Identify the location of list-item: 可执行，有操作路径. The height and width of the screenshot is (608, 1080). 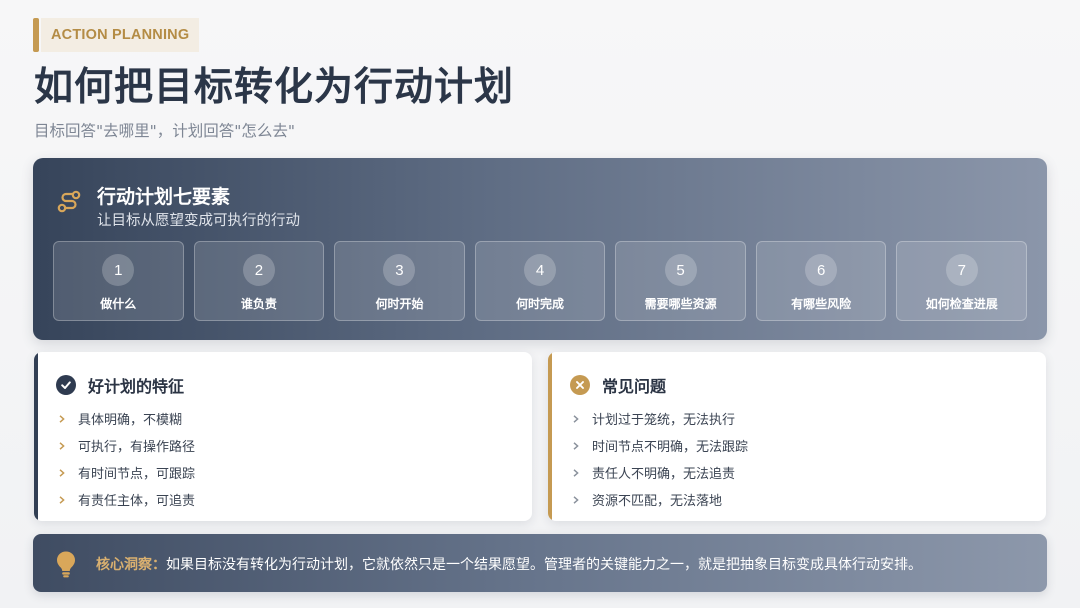
(126, 445).